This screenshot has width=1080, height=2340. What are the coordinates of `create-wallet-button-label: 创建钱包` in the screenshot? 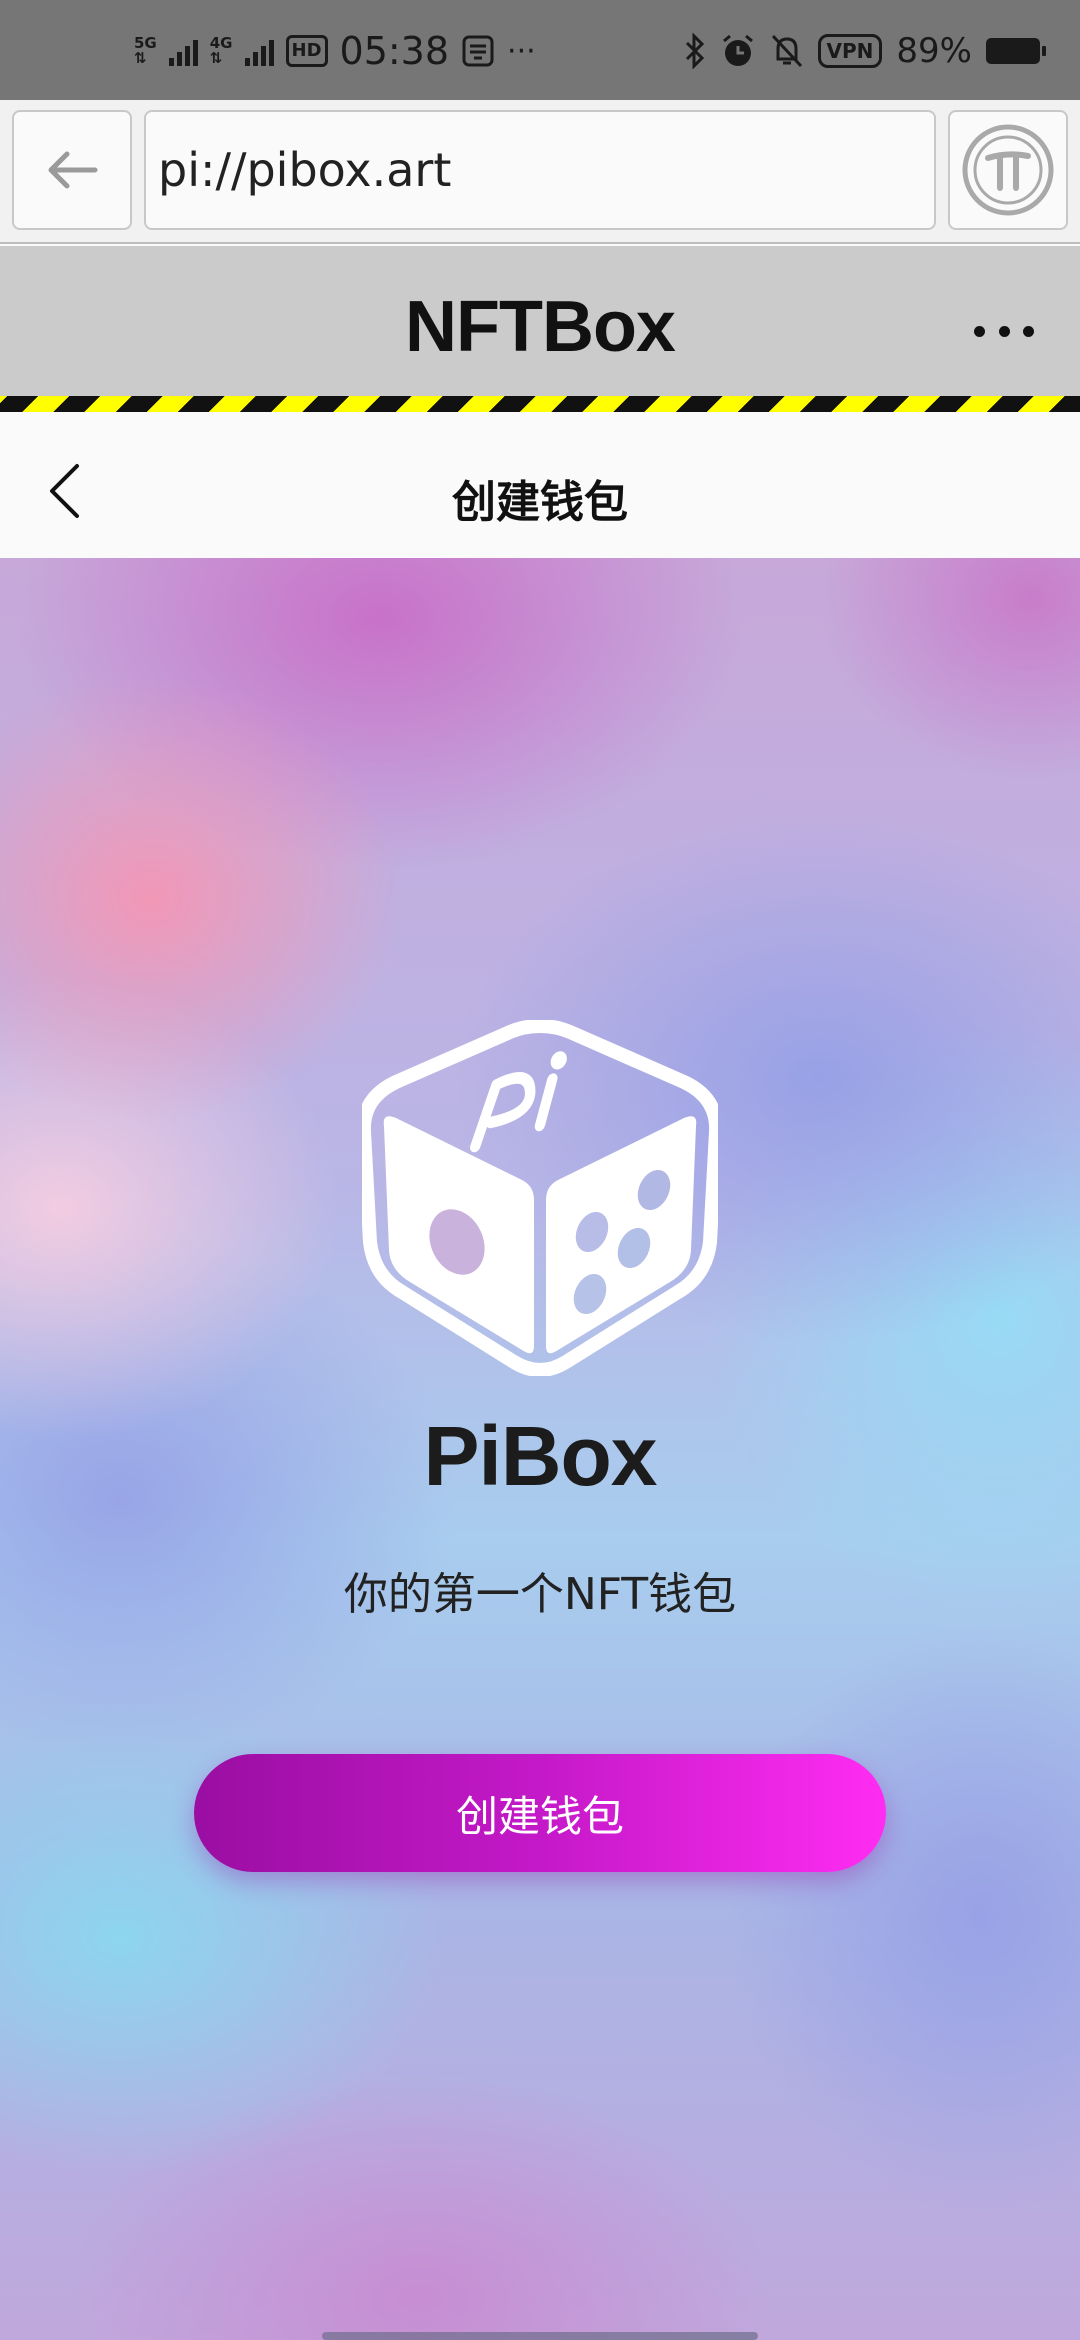 It's located at (539, 1816).